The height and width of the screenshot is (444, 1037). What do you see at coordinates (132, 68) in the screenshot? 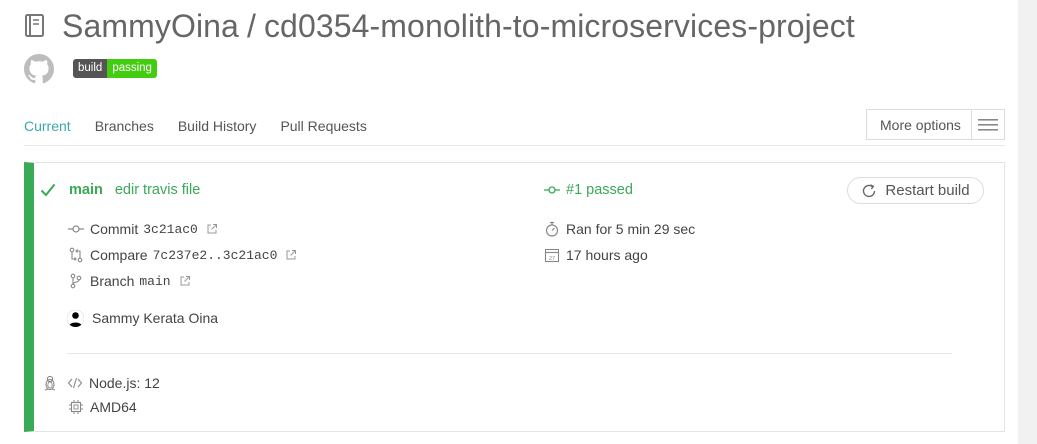
I see `badge-status: passing` at bounding box center [132, 68].